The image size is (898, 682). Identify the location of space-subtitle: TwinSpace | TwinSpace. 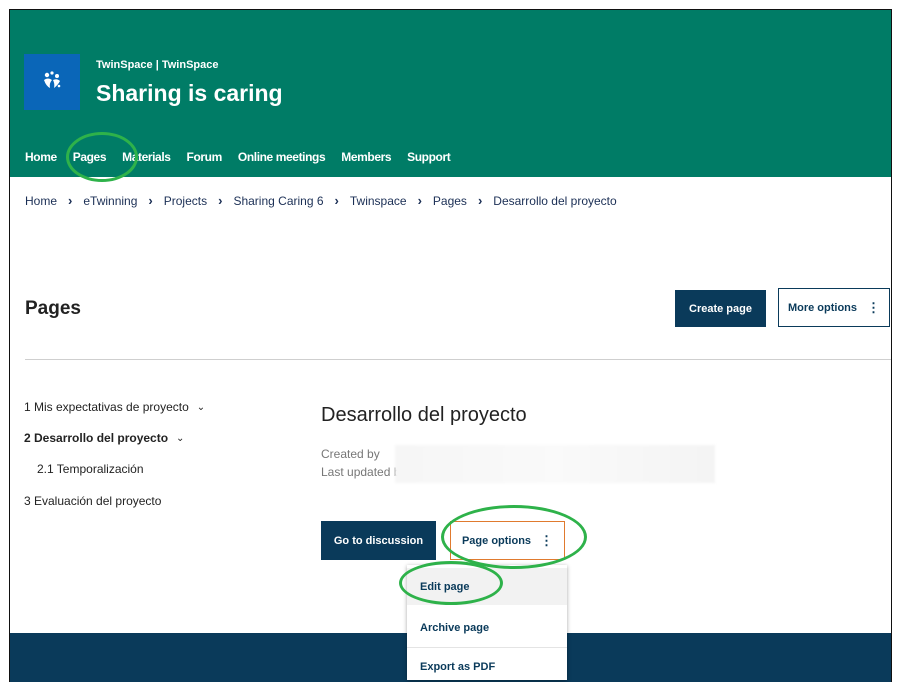
(157, 65).